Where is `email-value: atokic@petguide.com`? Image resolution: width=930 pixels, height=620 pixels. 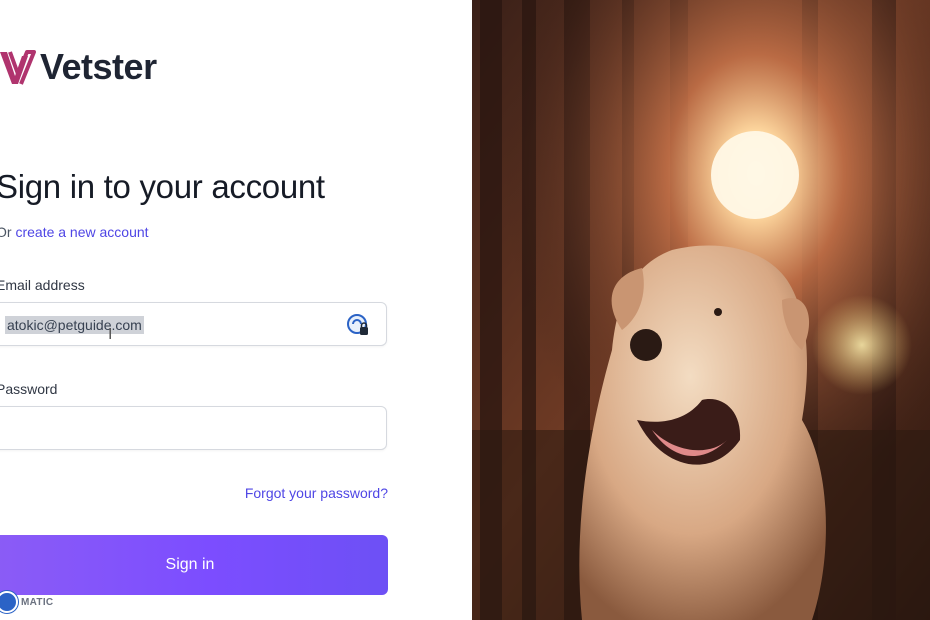
email-value: atokic@petguide.com is located at coordinates (74, 325).